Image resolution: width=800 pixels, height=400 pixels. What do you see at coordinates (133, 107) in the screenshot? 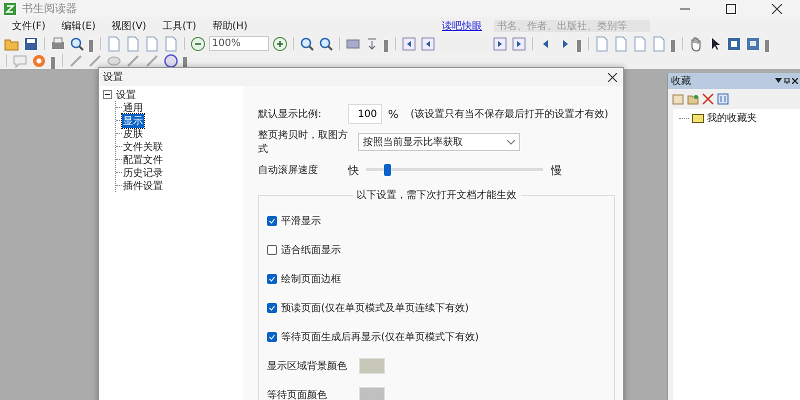
I see `tree-item: 通用` at bounding box center [133, 107].